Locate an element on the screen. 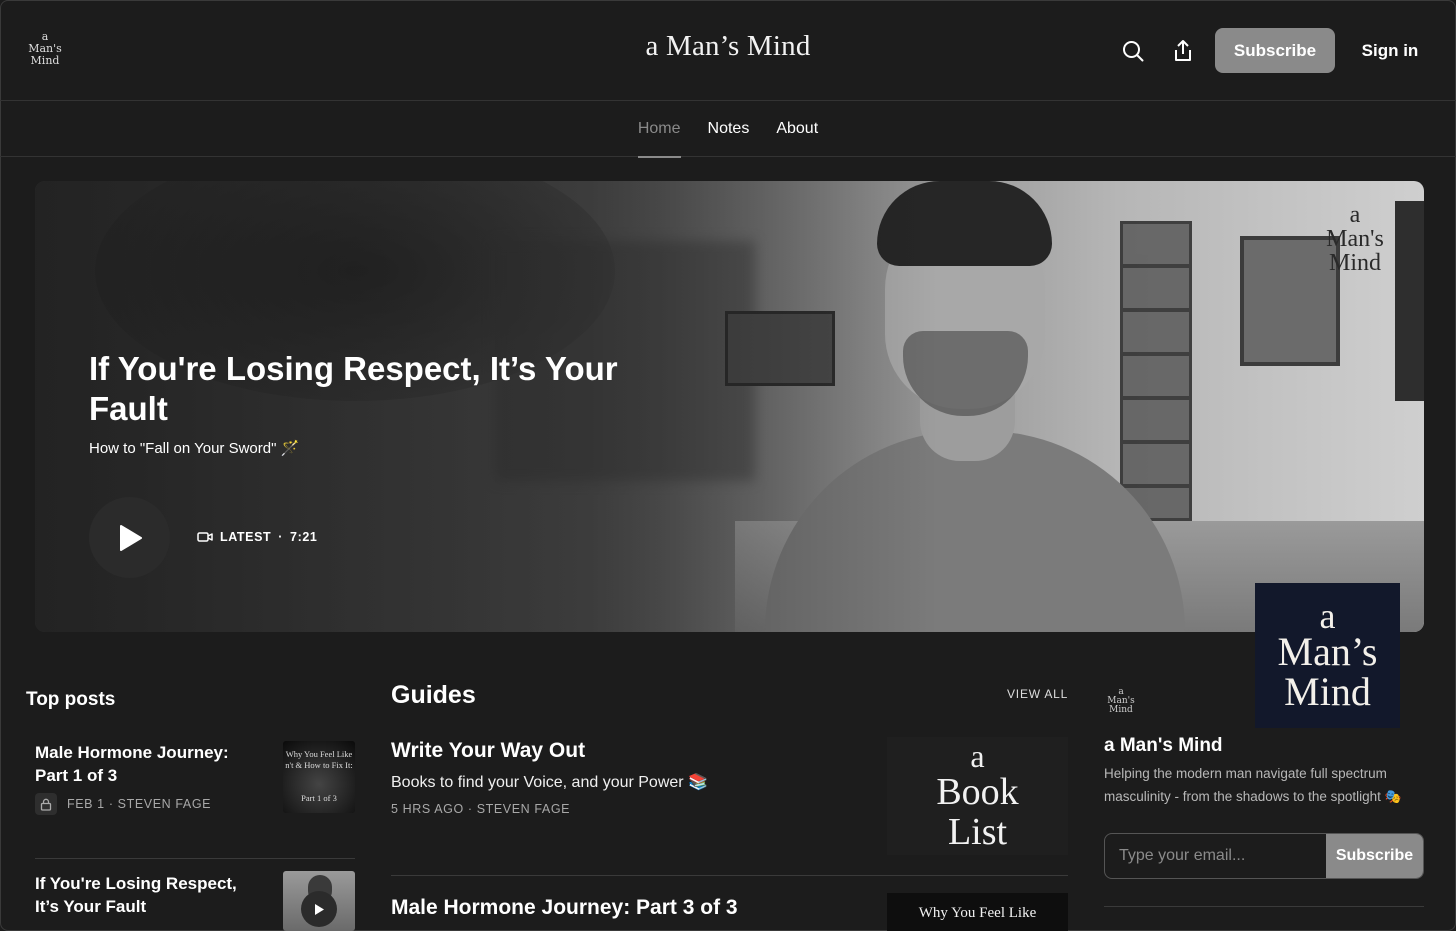 This screenshot has height=931, width=1456. guide-thumbnail: a Book List is located at coordinates (977, 796).